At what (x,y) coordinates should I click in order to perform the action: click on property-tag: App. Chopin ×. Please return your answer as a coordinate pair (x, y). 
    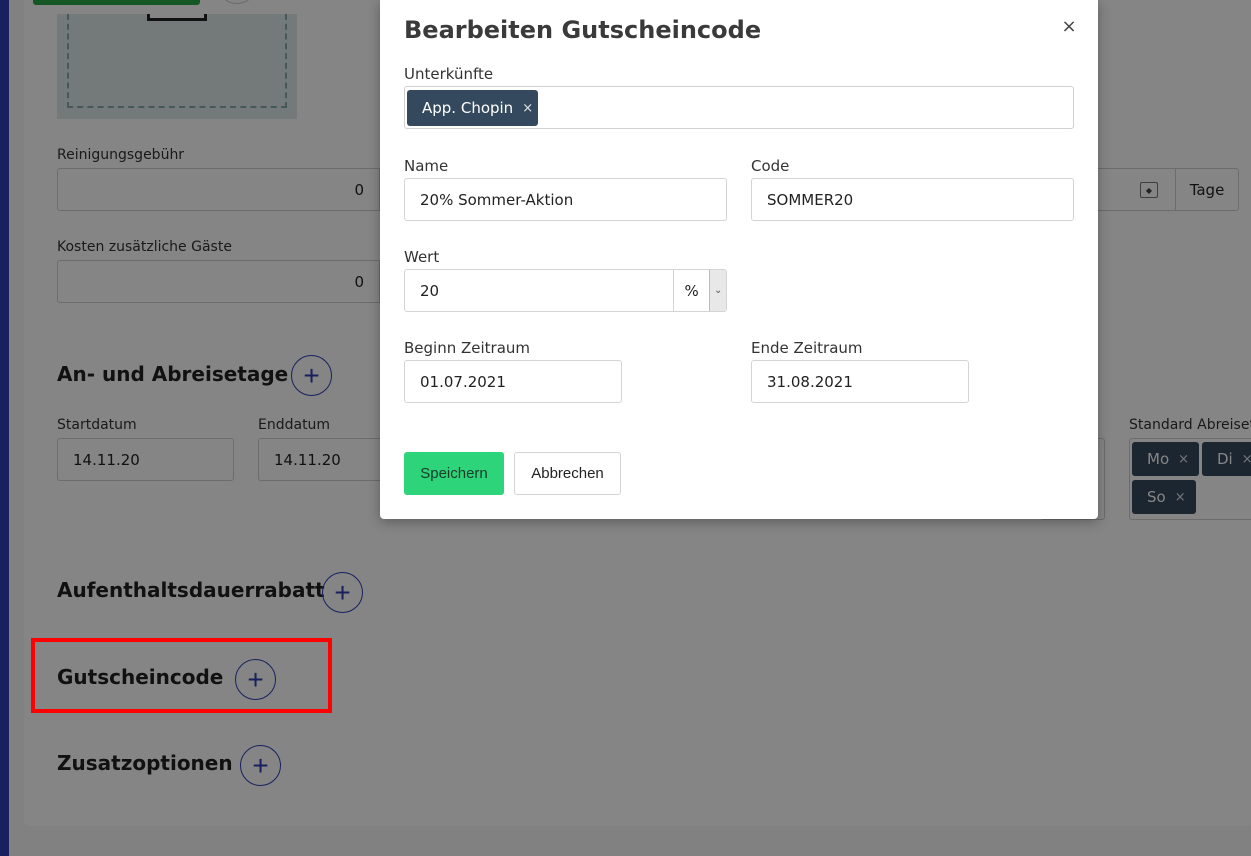
    Looking at the image, I should click on (472, 108).